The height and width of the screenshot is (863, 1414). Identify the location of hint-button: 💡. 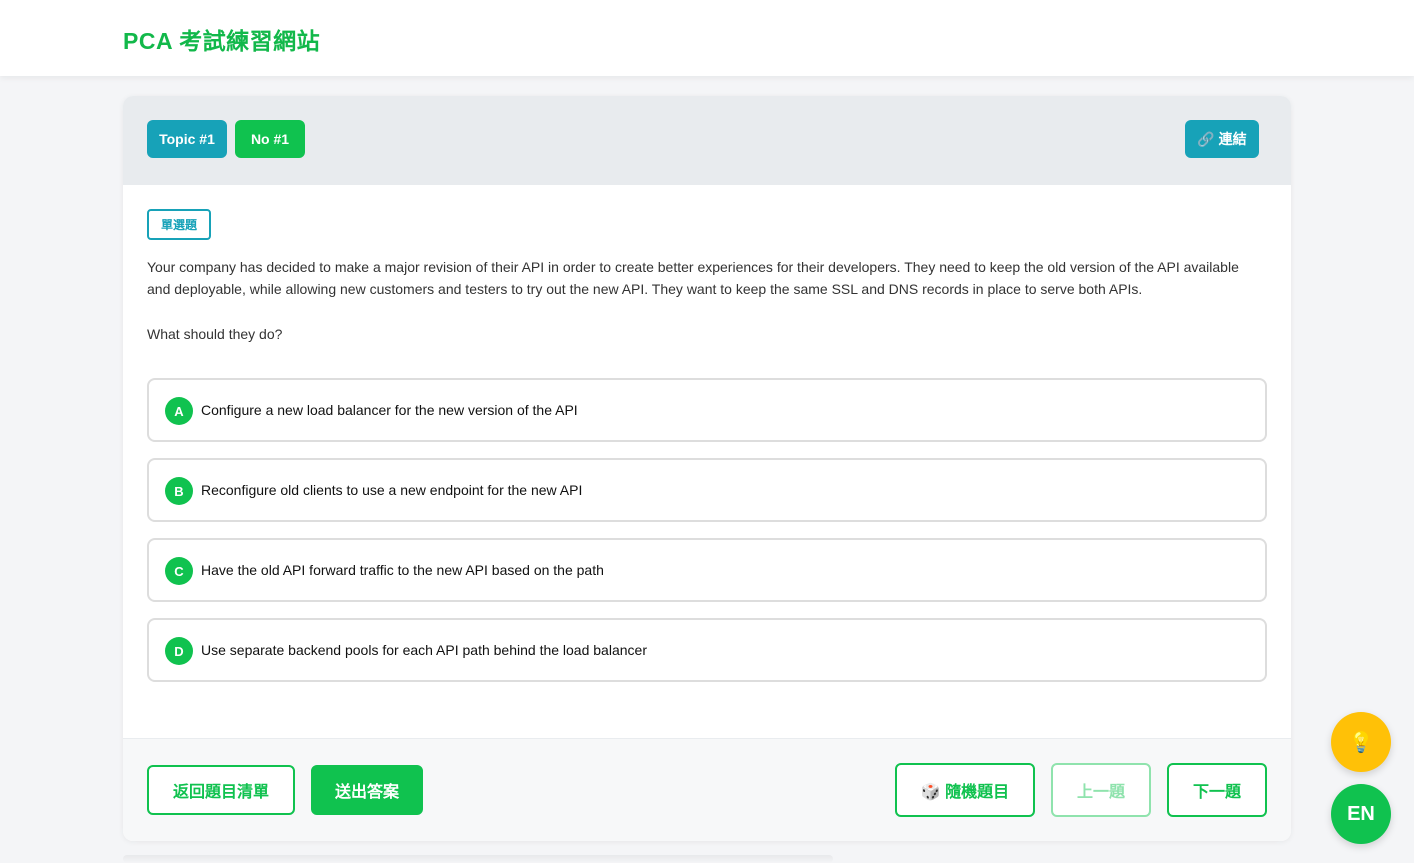
(1361, 742).